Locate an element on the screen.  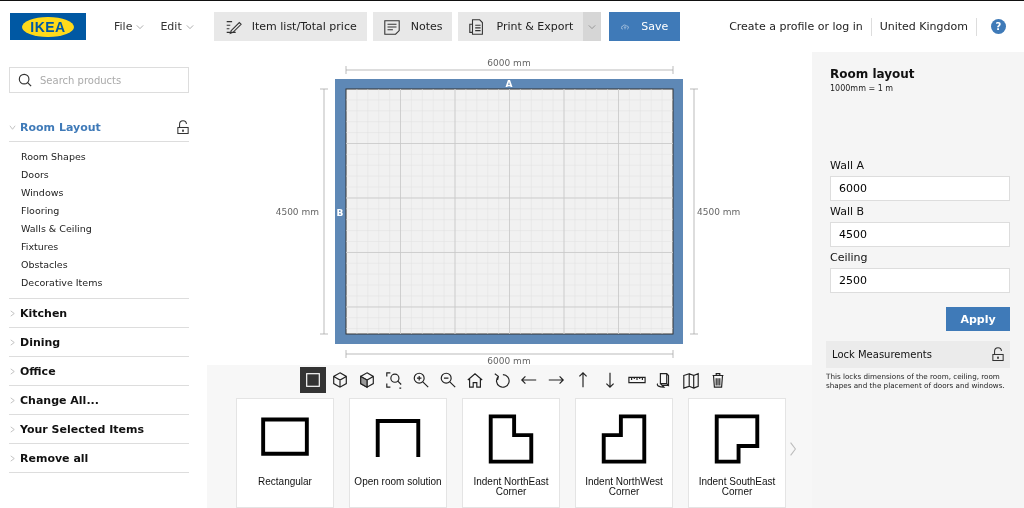
room-shape-card: Indent NorthEast Corner is located at coordinates (511, 453).